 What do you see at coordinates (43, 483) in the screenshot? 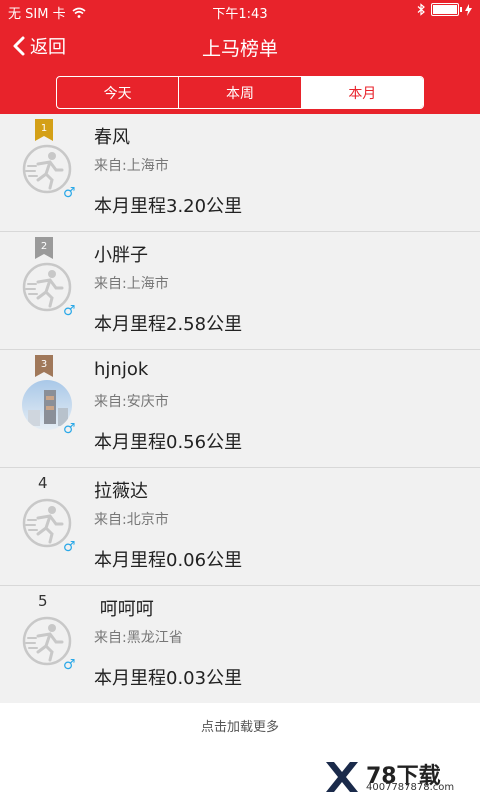
I see `rank-number: 4` at bounding box center [43, 483].